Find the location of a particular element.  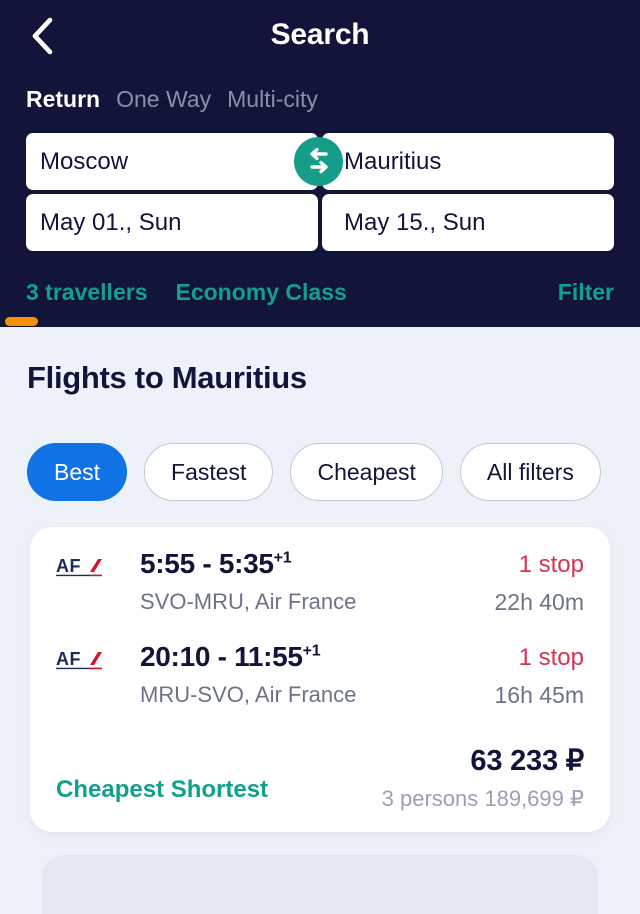

tab-return: Return is located at coordinates (63, 99).